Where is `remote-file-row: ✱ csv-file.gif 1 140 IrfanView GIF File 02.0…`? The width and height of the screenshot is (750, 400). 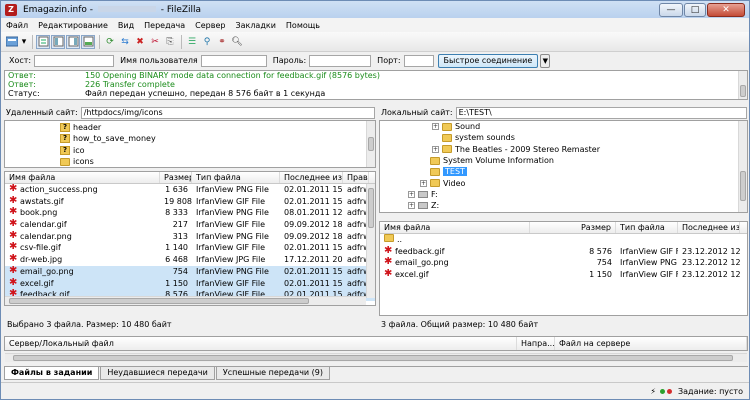 remote-file-row: ✱ csv-file.gif 1 140 IrfanView GIF File 02.0… is located at coordinates (190, 248).